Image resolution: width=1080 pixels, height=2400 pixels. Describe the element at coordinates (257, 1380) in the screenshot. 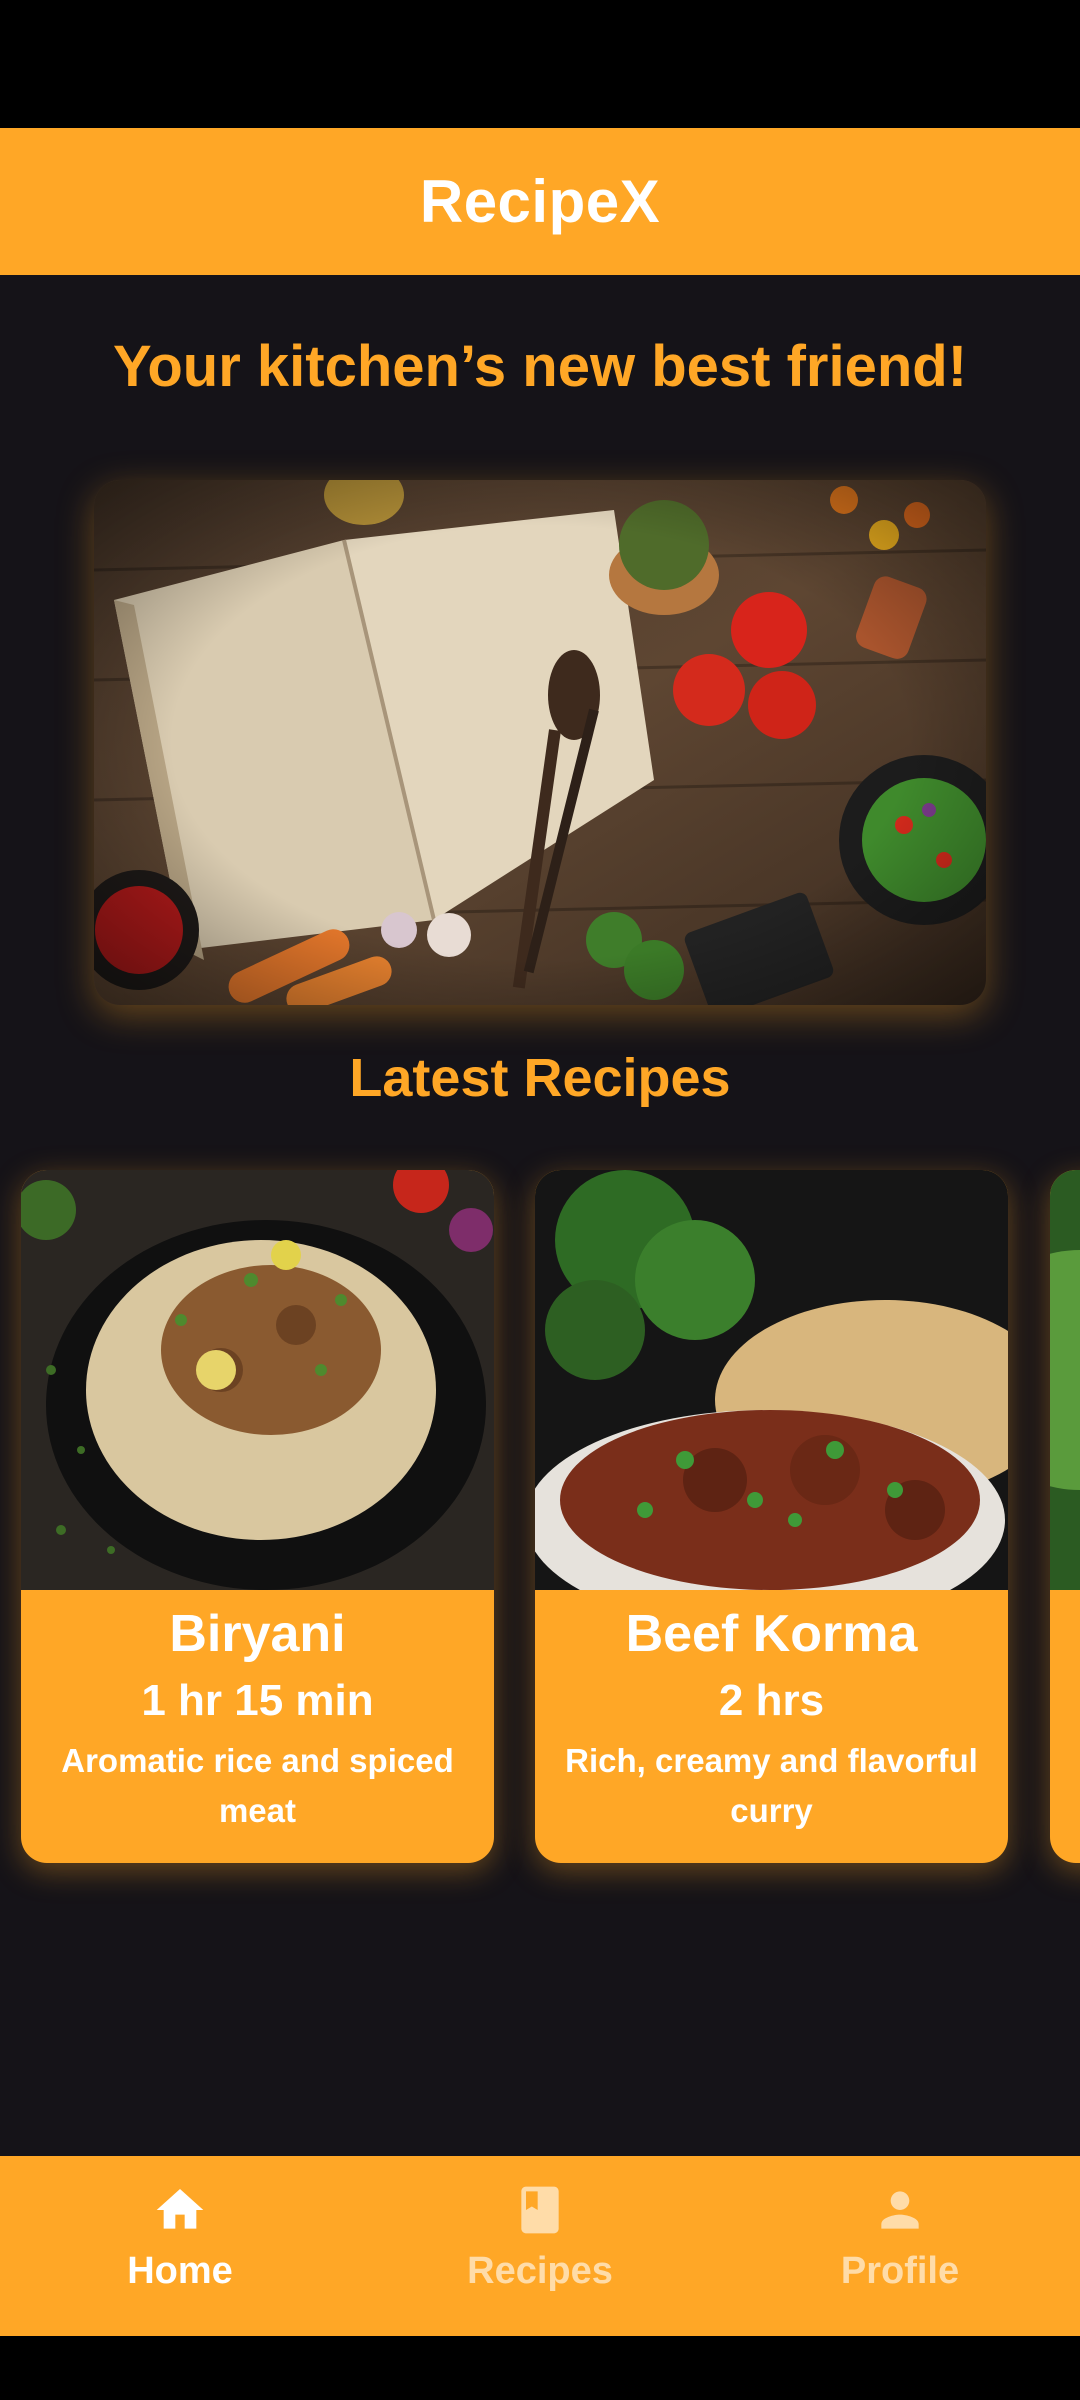

I see `recipe-image-biryani` at that location.